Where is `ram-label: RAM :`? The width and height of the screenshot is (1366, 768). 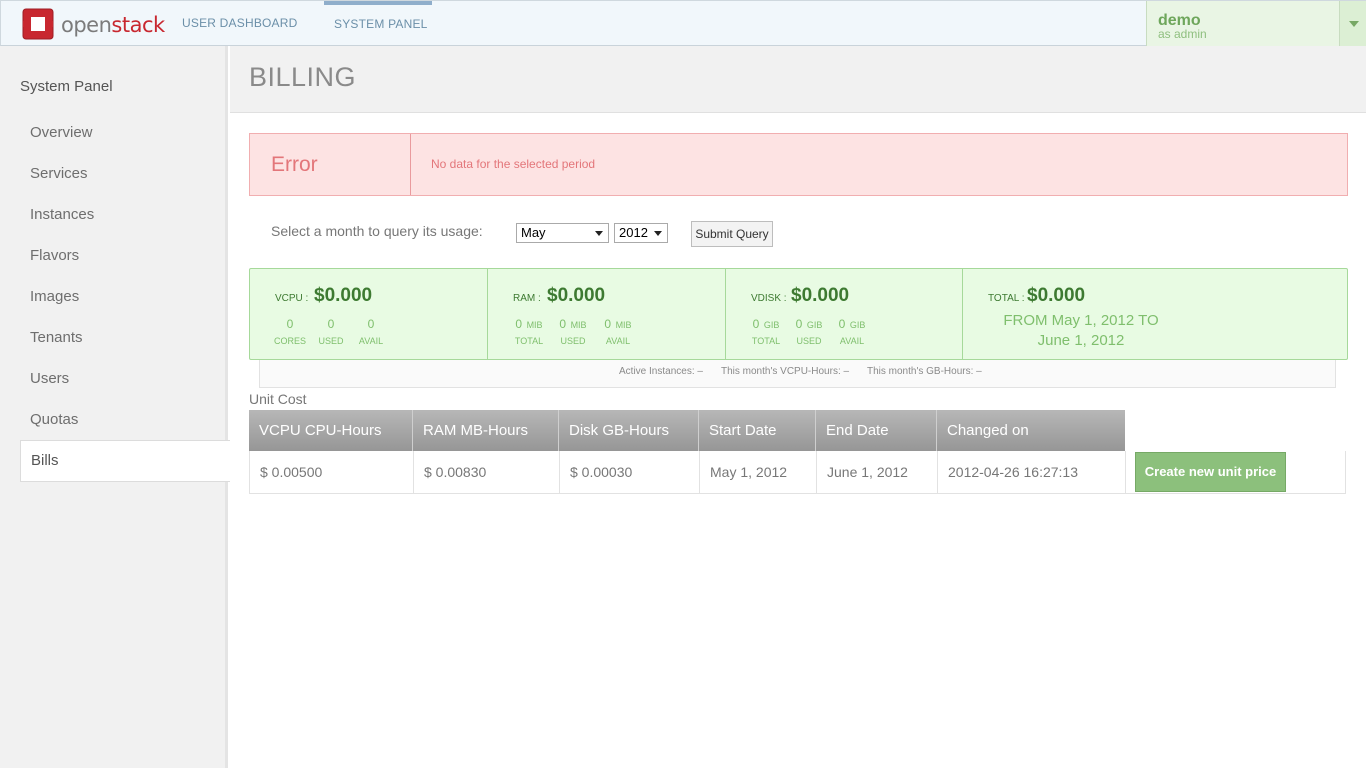 ram-label: RAM : is located at coordinates (527, 298).